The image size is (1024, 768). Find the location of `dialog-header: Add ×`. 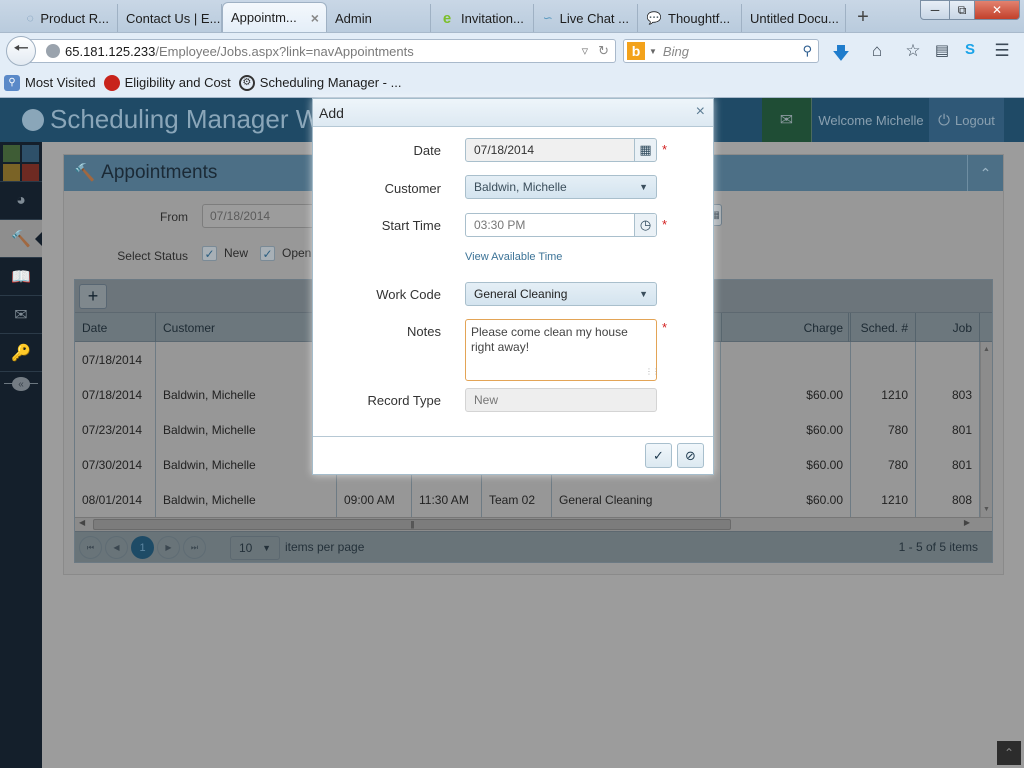

dialog-header: Add × is located at coordinates (513, 113).